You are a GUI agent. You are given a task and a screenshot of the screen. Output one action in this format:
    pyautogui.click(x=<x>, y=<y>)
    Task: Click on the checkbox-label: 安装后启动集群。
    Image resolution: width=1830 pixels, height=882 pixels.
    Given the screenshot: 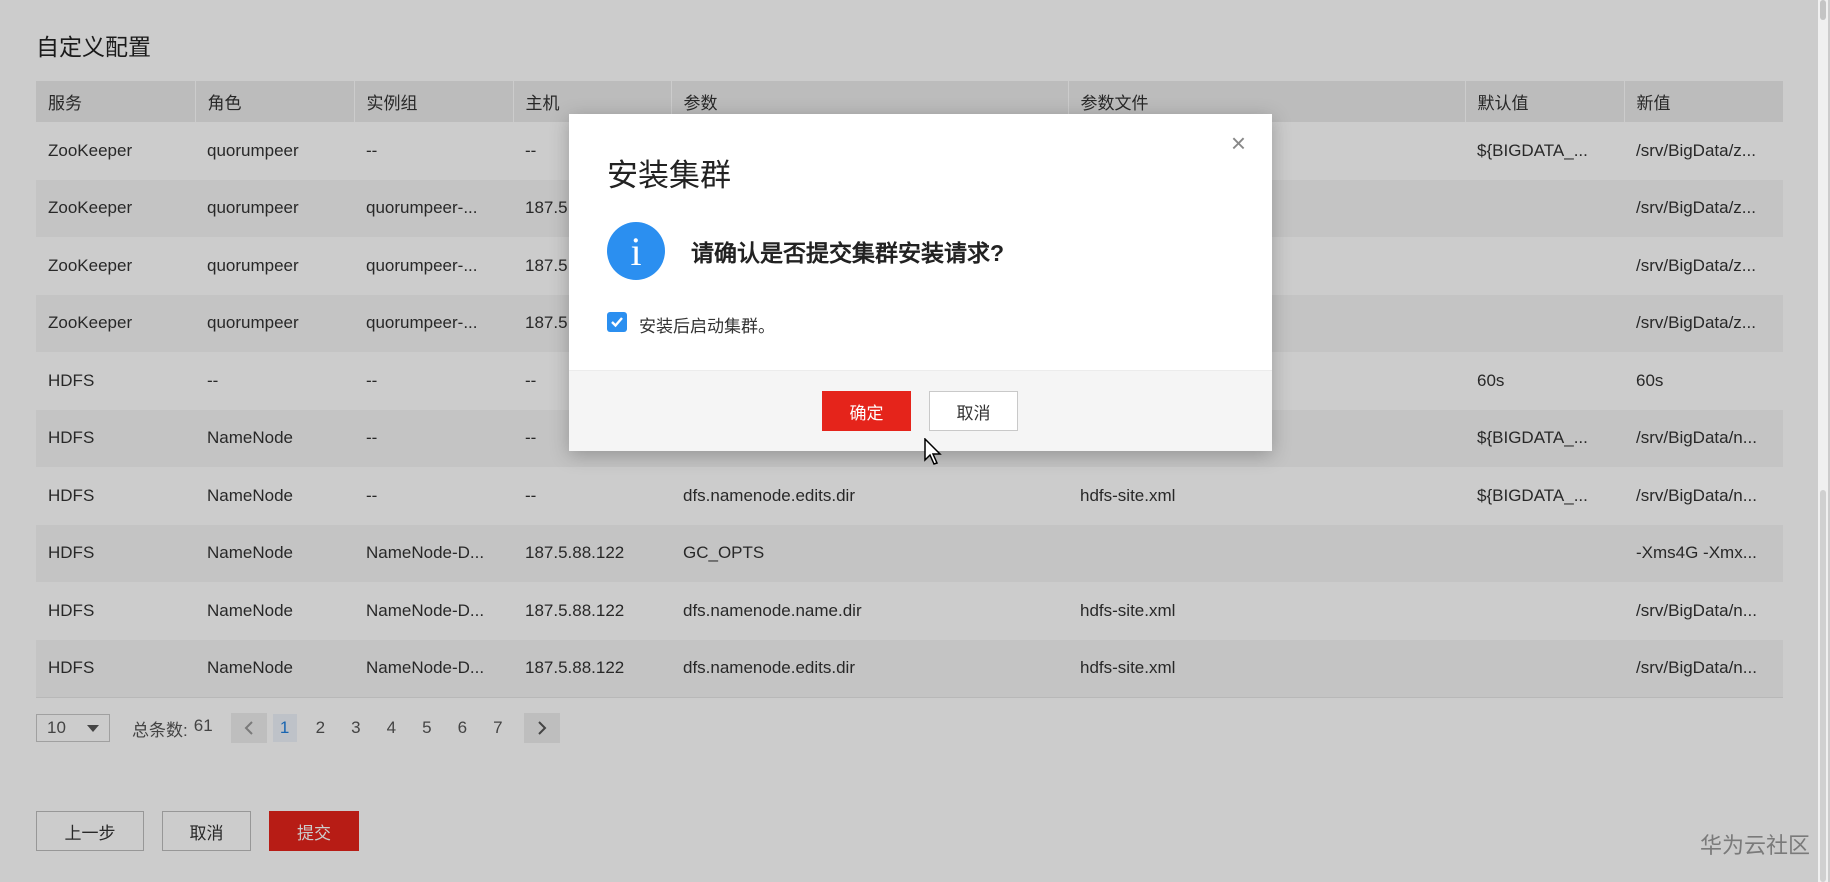 What is the action you would take?
    pyautogui.click(x=707, y=324)
    